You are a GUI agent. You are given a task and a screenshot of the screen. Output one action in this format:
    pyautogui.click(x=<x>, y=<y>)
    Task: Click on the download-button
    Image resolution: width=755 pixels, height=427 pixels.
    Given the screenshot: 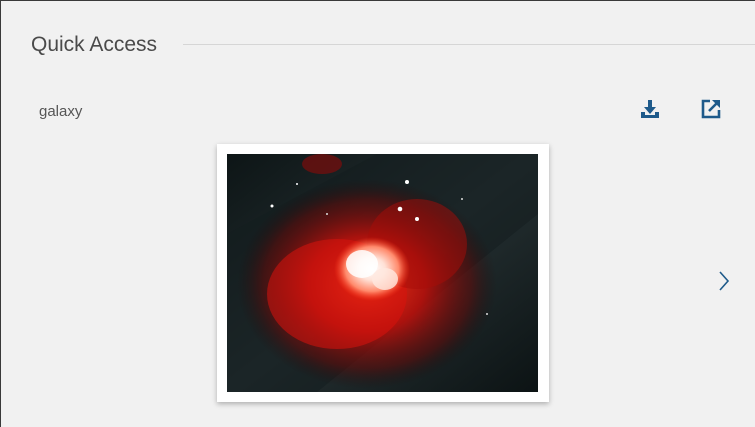 What is the action you would take?
    pyautogui.click(x=650, y=109)
    